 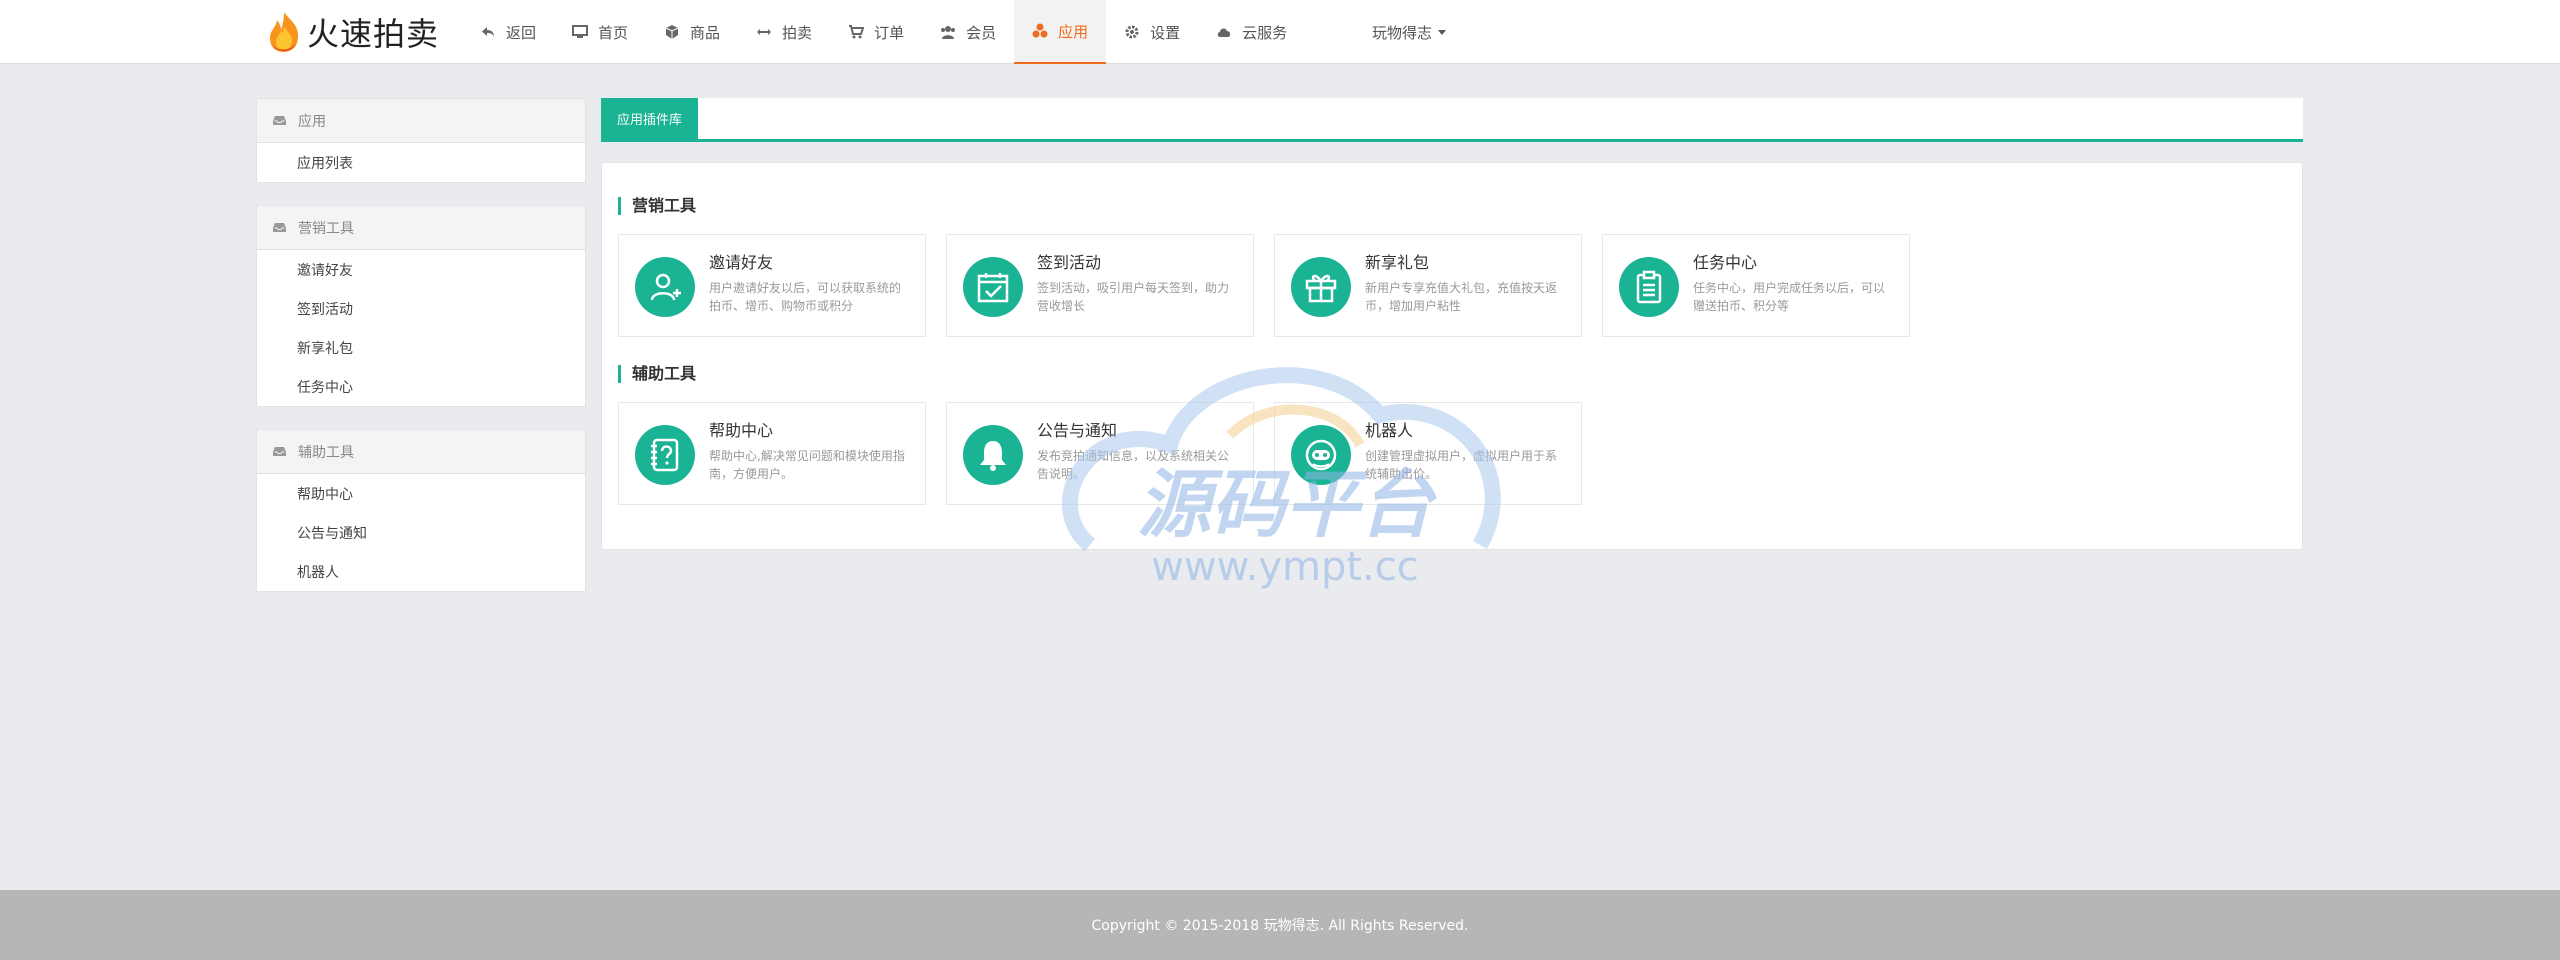 I want to click on nav-item-home: 首页, so click(x=600, y=32).